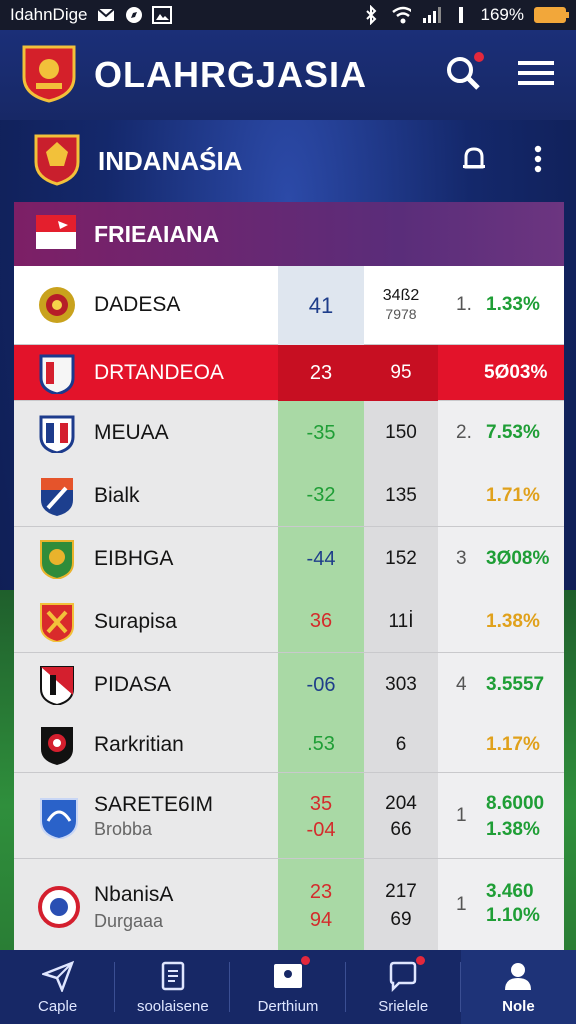 The height and width of the screenshot is (1024, 576). What do you see at coordinates (289, 305) in the screenshot?
I see `table-row: DADESA 41 34ß2 7978 1. 1.33%` at bounding box center [289, 305].